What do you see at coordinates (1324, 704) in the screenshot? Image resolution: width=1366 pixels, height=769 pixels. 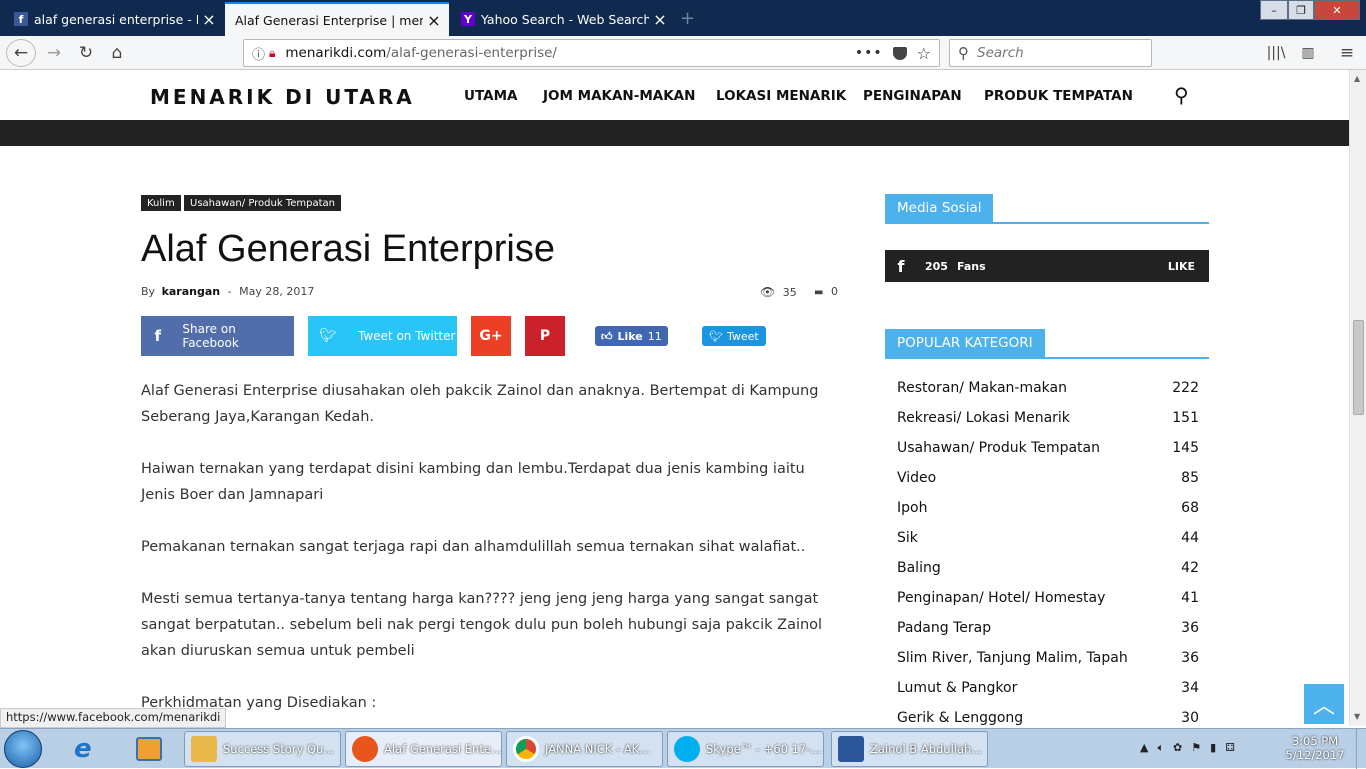 I see `scroll-to-top-button: ︿` at bounding box center [1324, 704].